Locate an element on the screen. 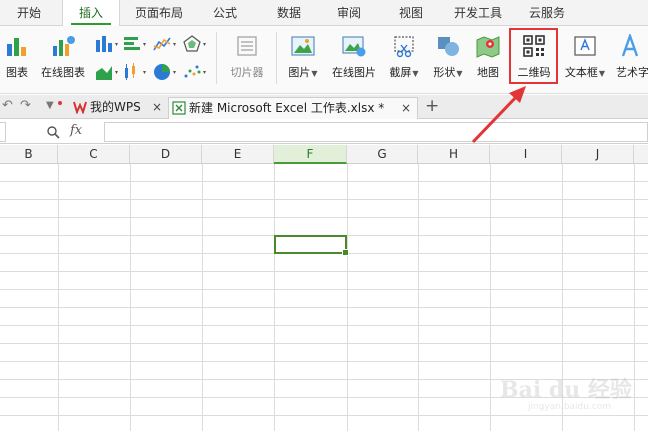  scissors-icon is located at coordinates (404, 47).